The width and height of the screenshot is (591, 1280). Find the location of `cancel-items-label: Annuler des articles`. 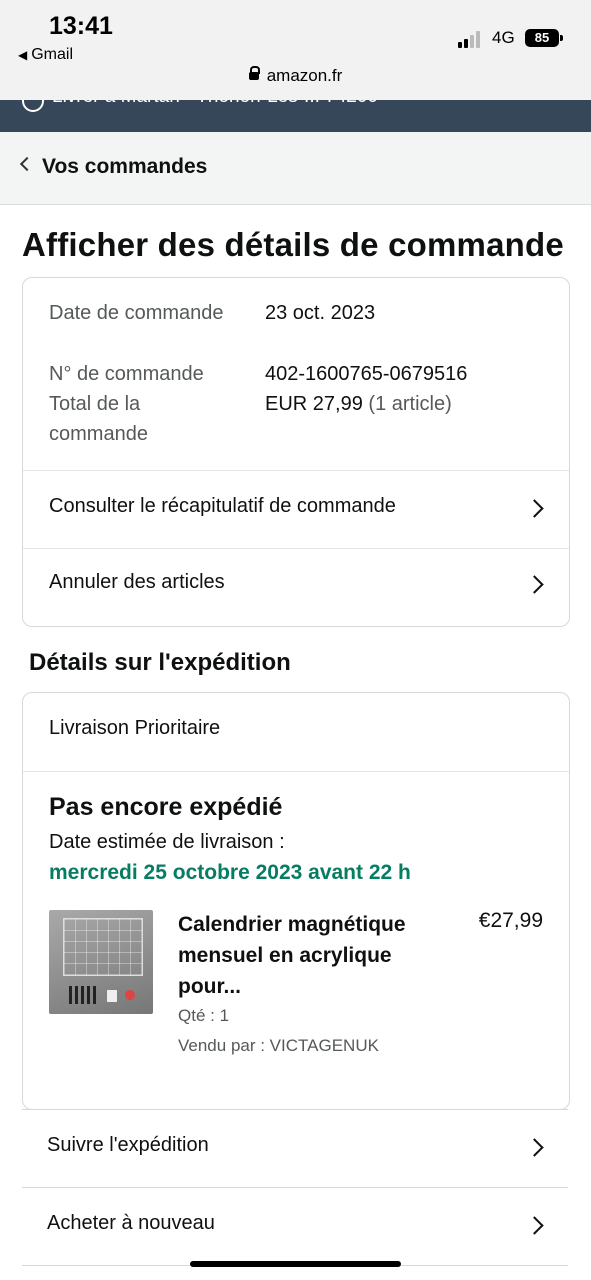

cancel-items-label: Annuler des articles is located at coordinates (137, 582).